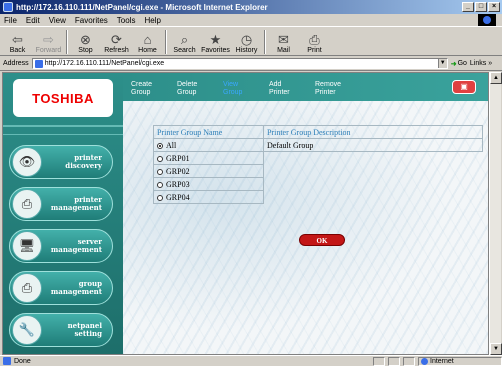 The width and height of the screenshot is (502, 366). Describe the element at coordinates (292, 88) in the screenshot. I see `tab-add-printer: Add Printer` at that location.